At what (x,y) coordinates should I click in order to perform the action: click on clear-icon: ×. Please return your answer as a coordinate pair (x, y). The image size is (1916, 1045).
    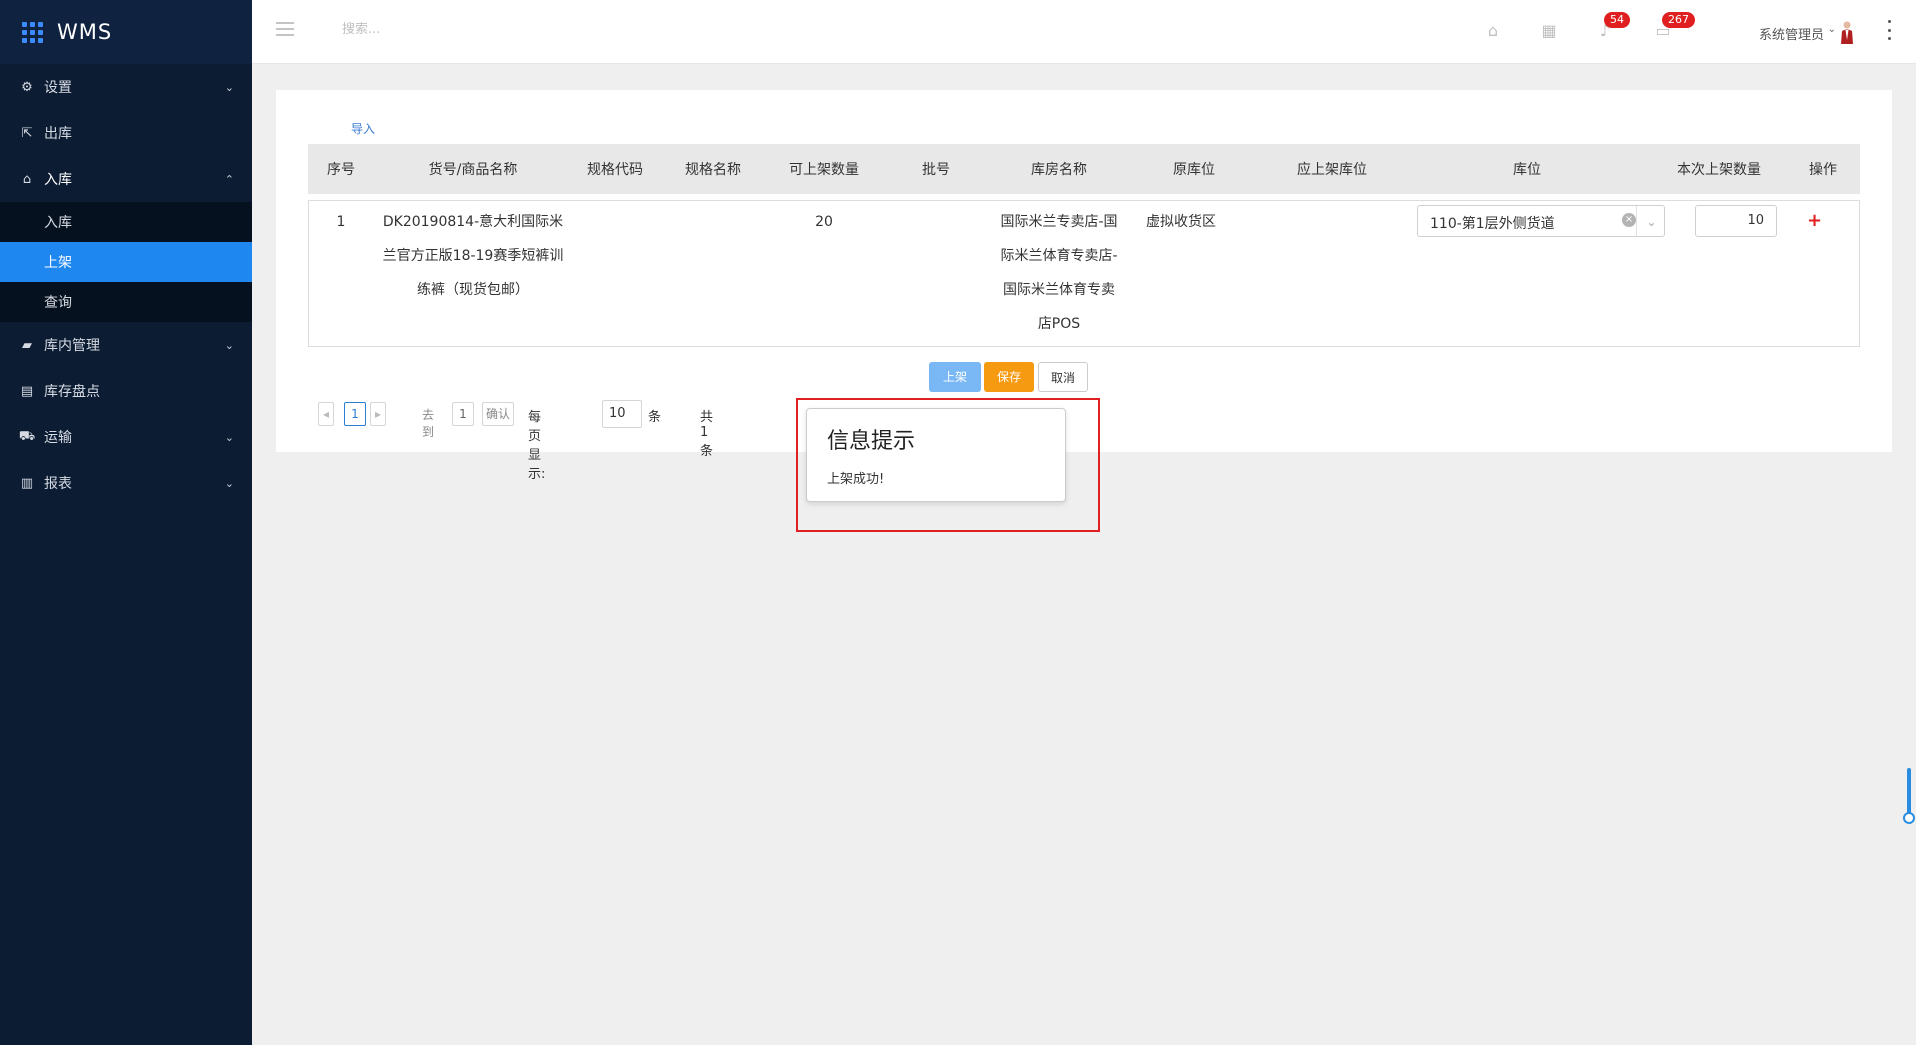
    Looking at the image, I should click on (1629, 220).